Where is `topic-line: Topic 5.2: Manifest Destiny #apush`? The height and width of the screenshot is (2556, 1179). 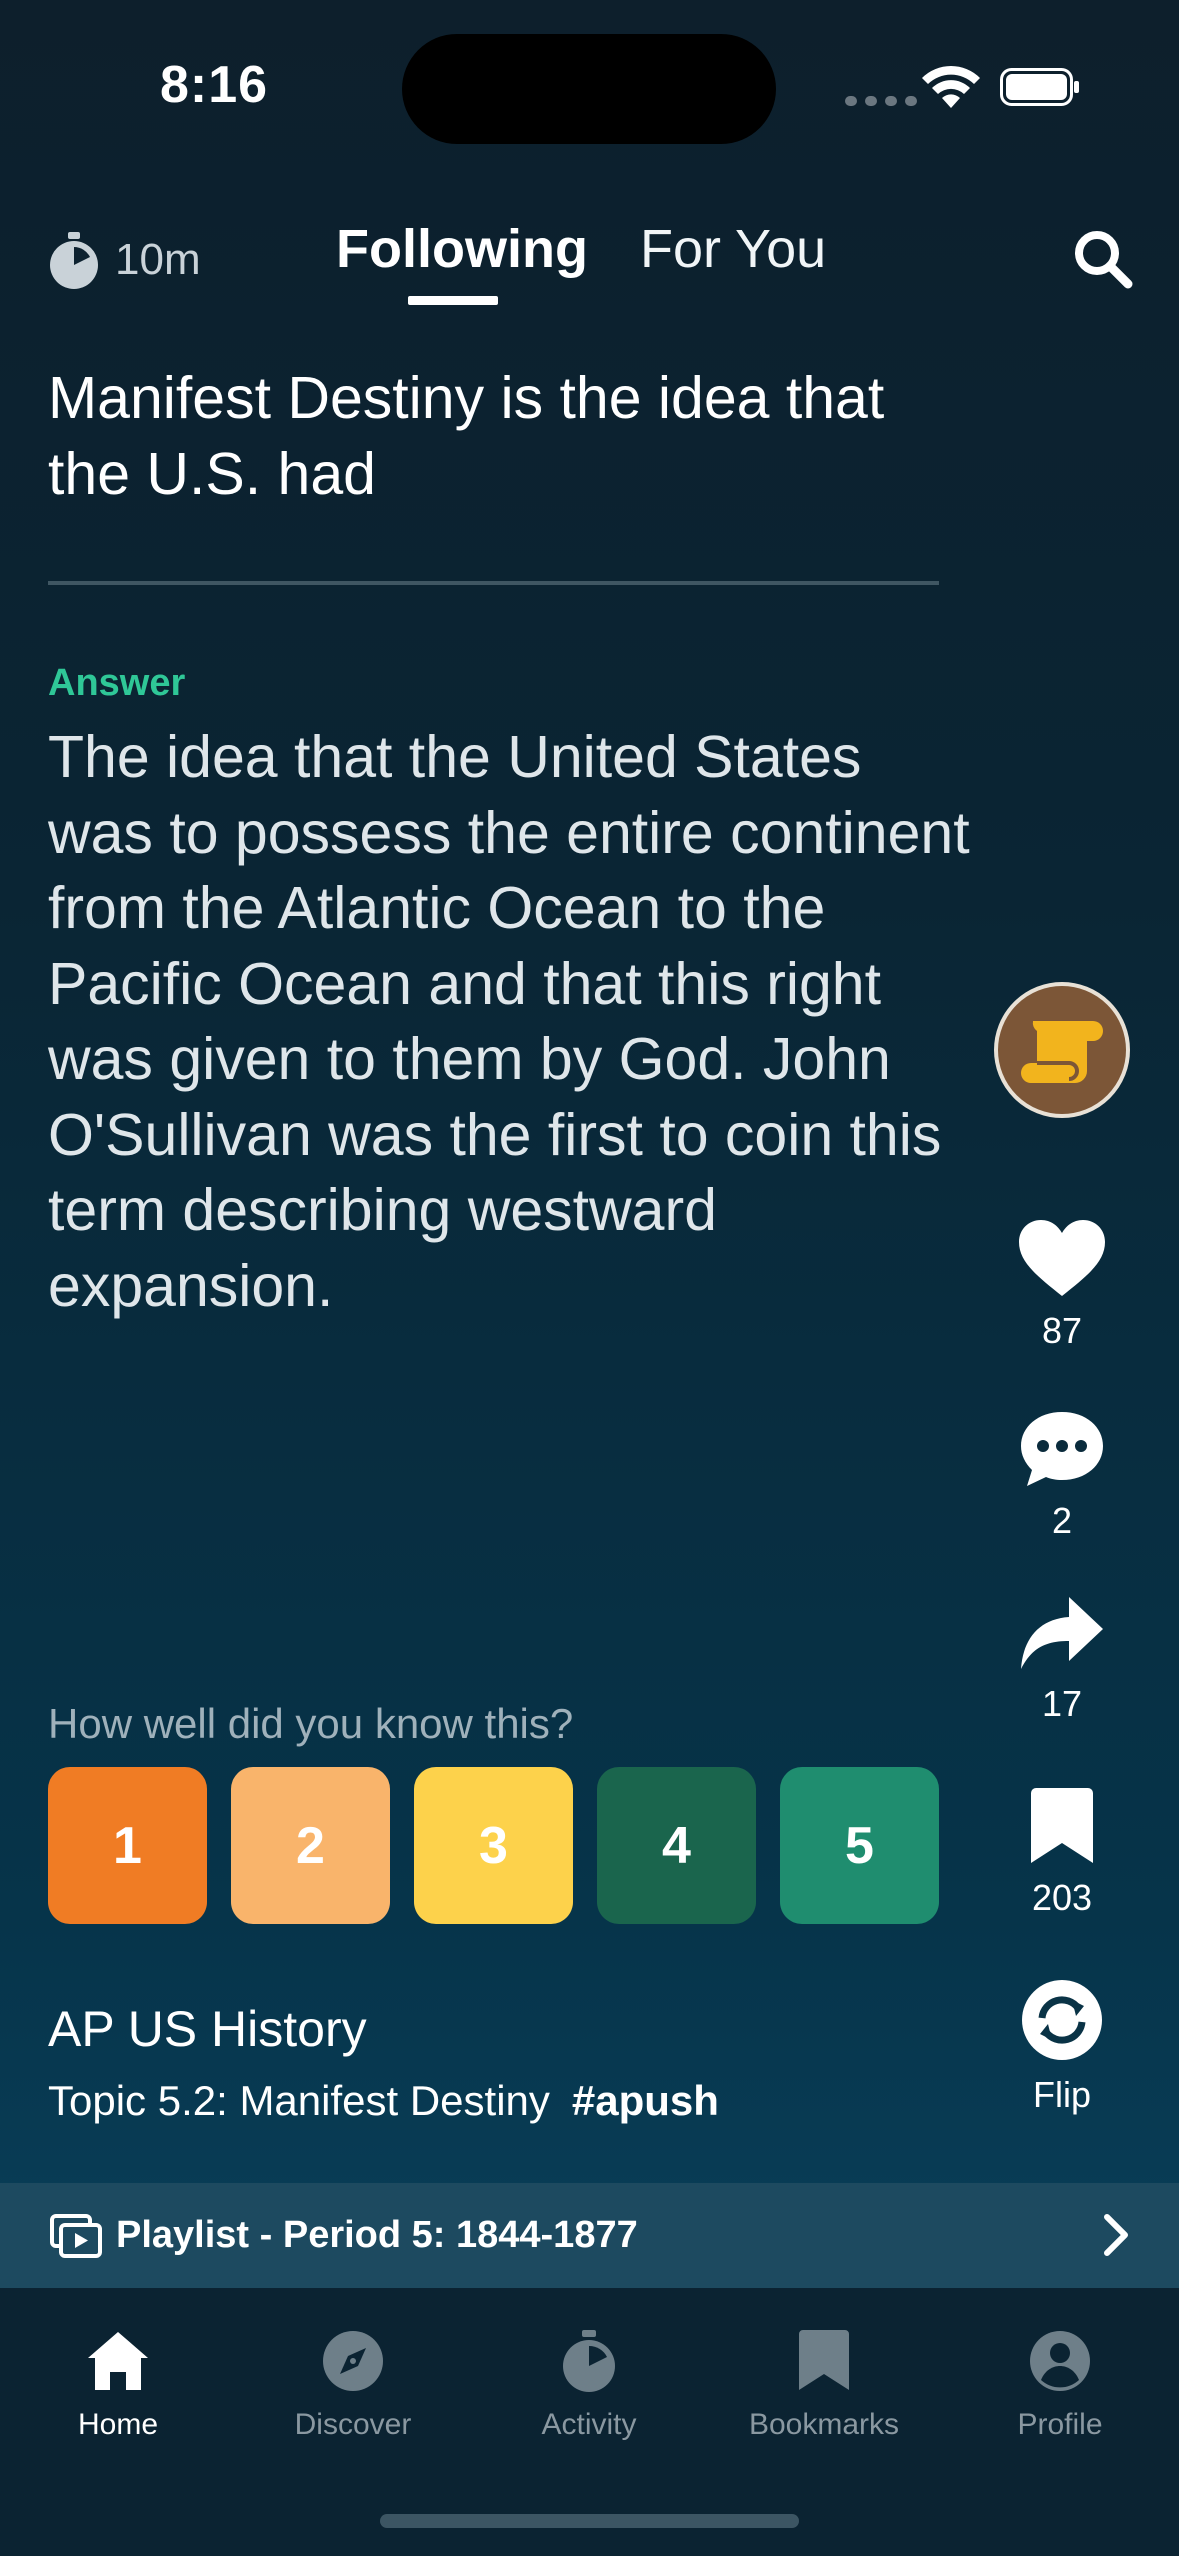 topic-line: Topic 5.2: Manifest Destiny #apush is located at coordinates (383, 2101).